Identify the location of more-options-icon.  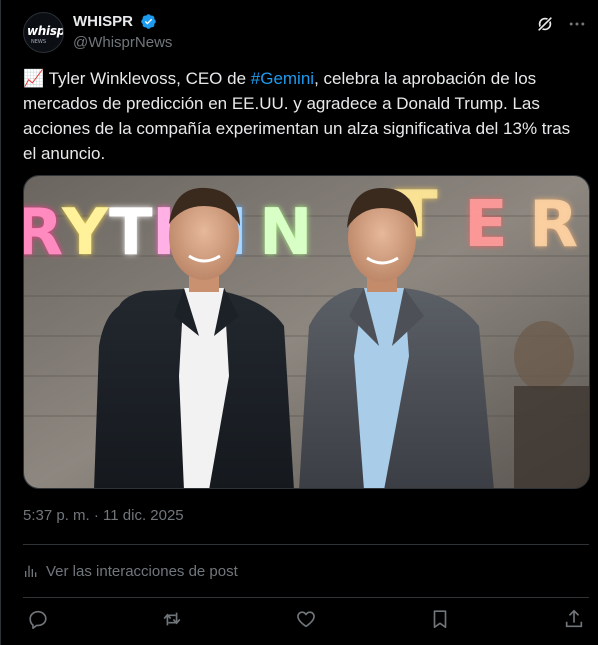
(577, 24).